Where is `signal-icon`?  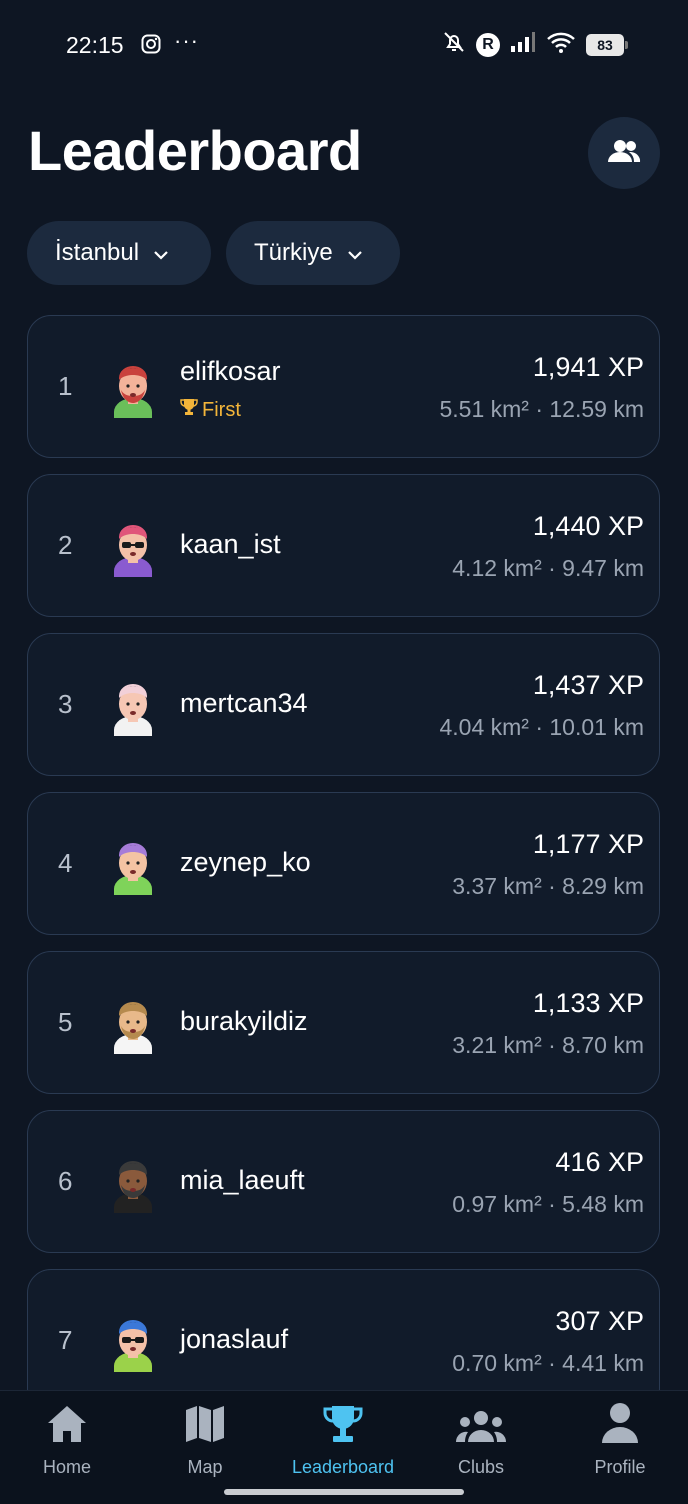 signal-icon is located at coordinates (523, 44).